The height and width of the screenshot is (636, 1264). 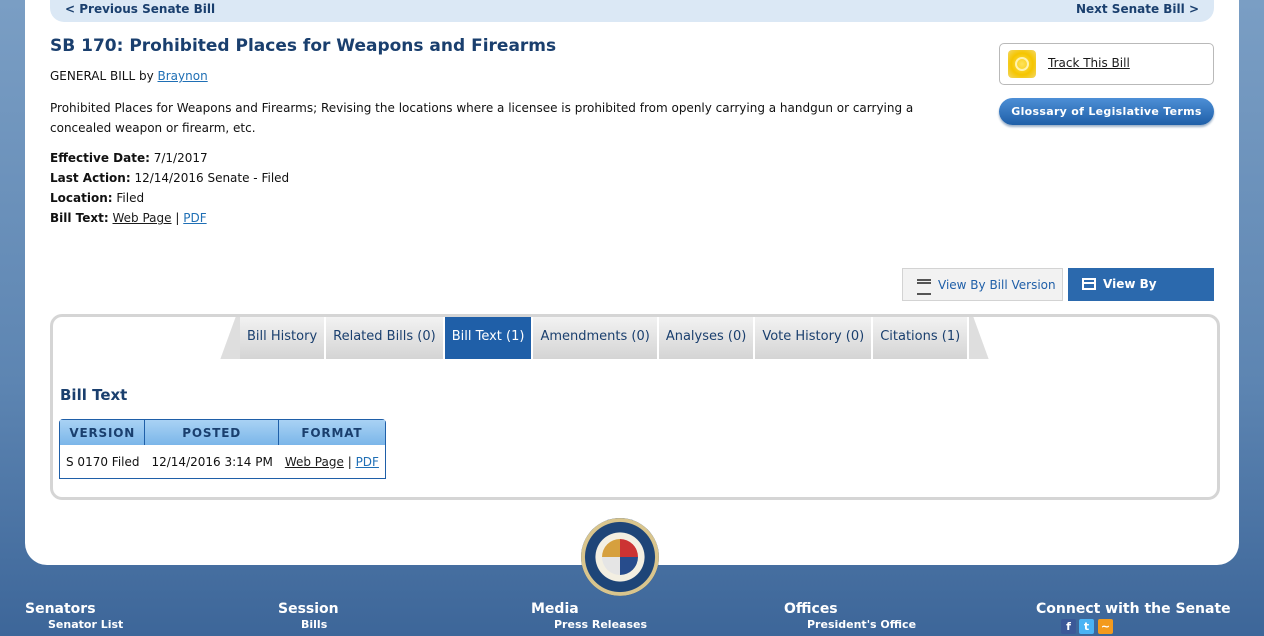 What do you see at coordinates (320, 624) in the screenshot?
I see `footer-bills-link: Bills` at bounding box center [320, 624].